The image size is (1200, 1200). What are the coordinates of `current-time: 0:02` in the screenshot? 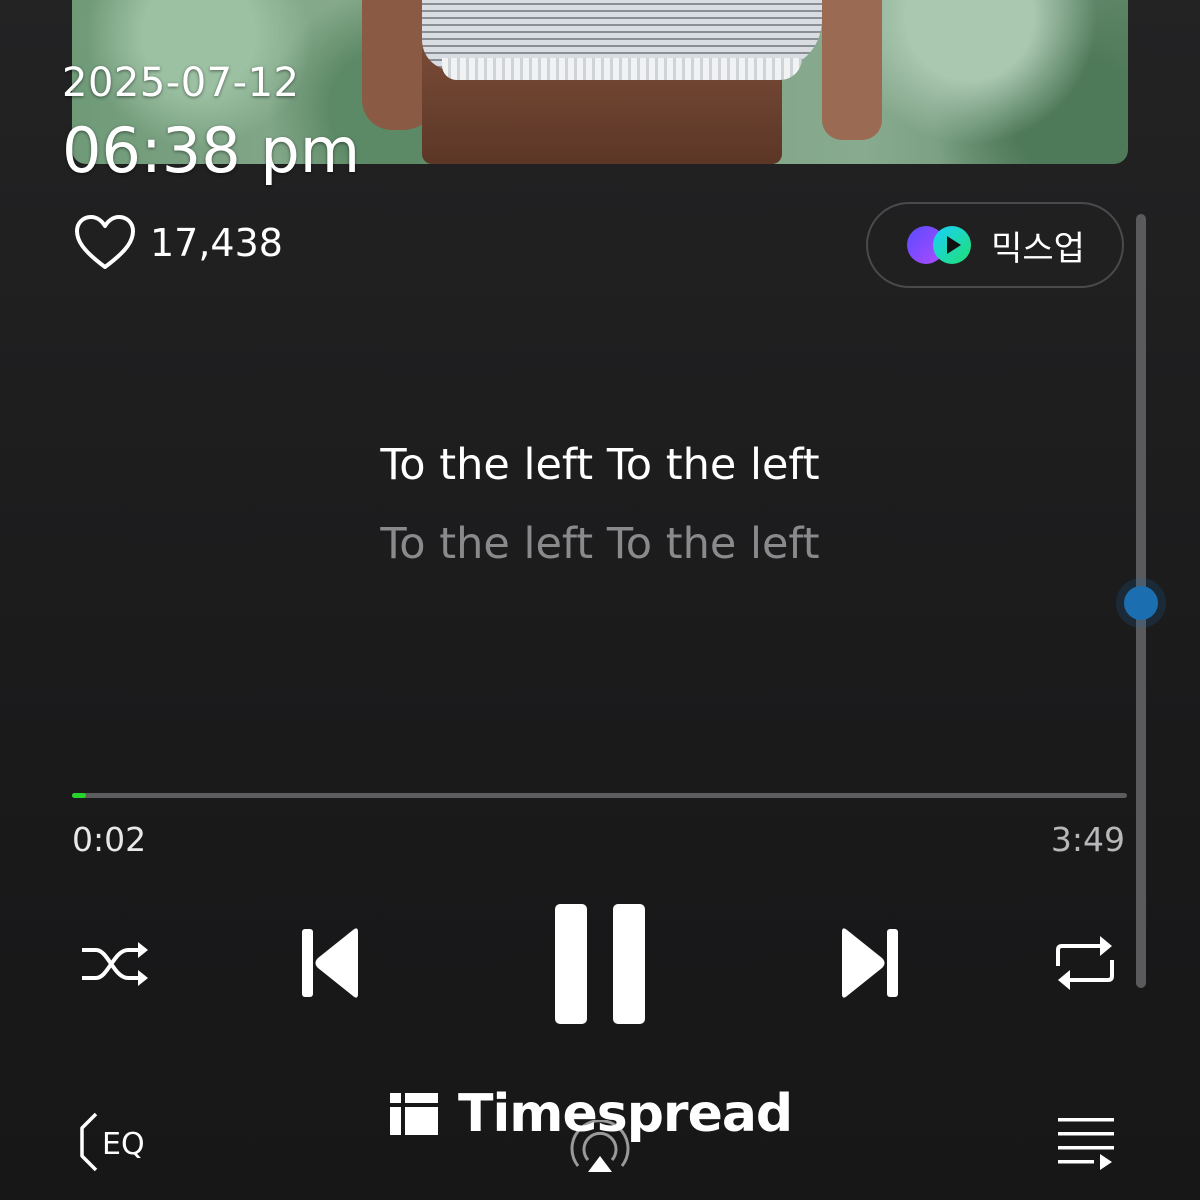 It's located at (109, 839).